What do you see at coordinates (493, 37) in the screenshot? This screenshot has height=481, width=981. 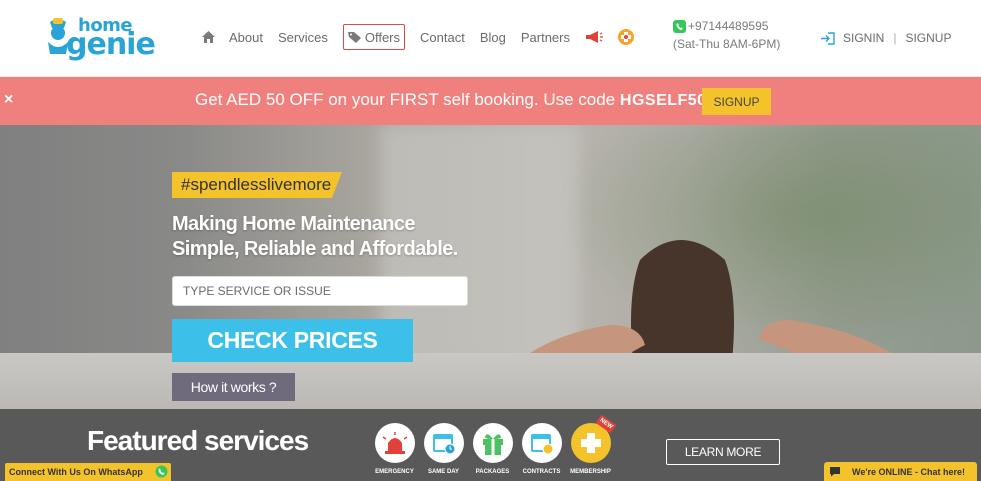 I see `nav-blog: Blog` at bounding box center [493, 37].